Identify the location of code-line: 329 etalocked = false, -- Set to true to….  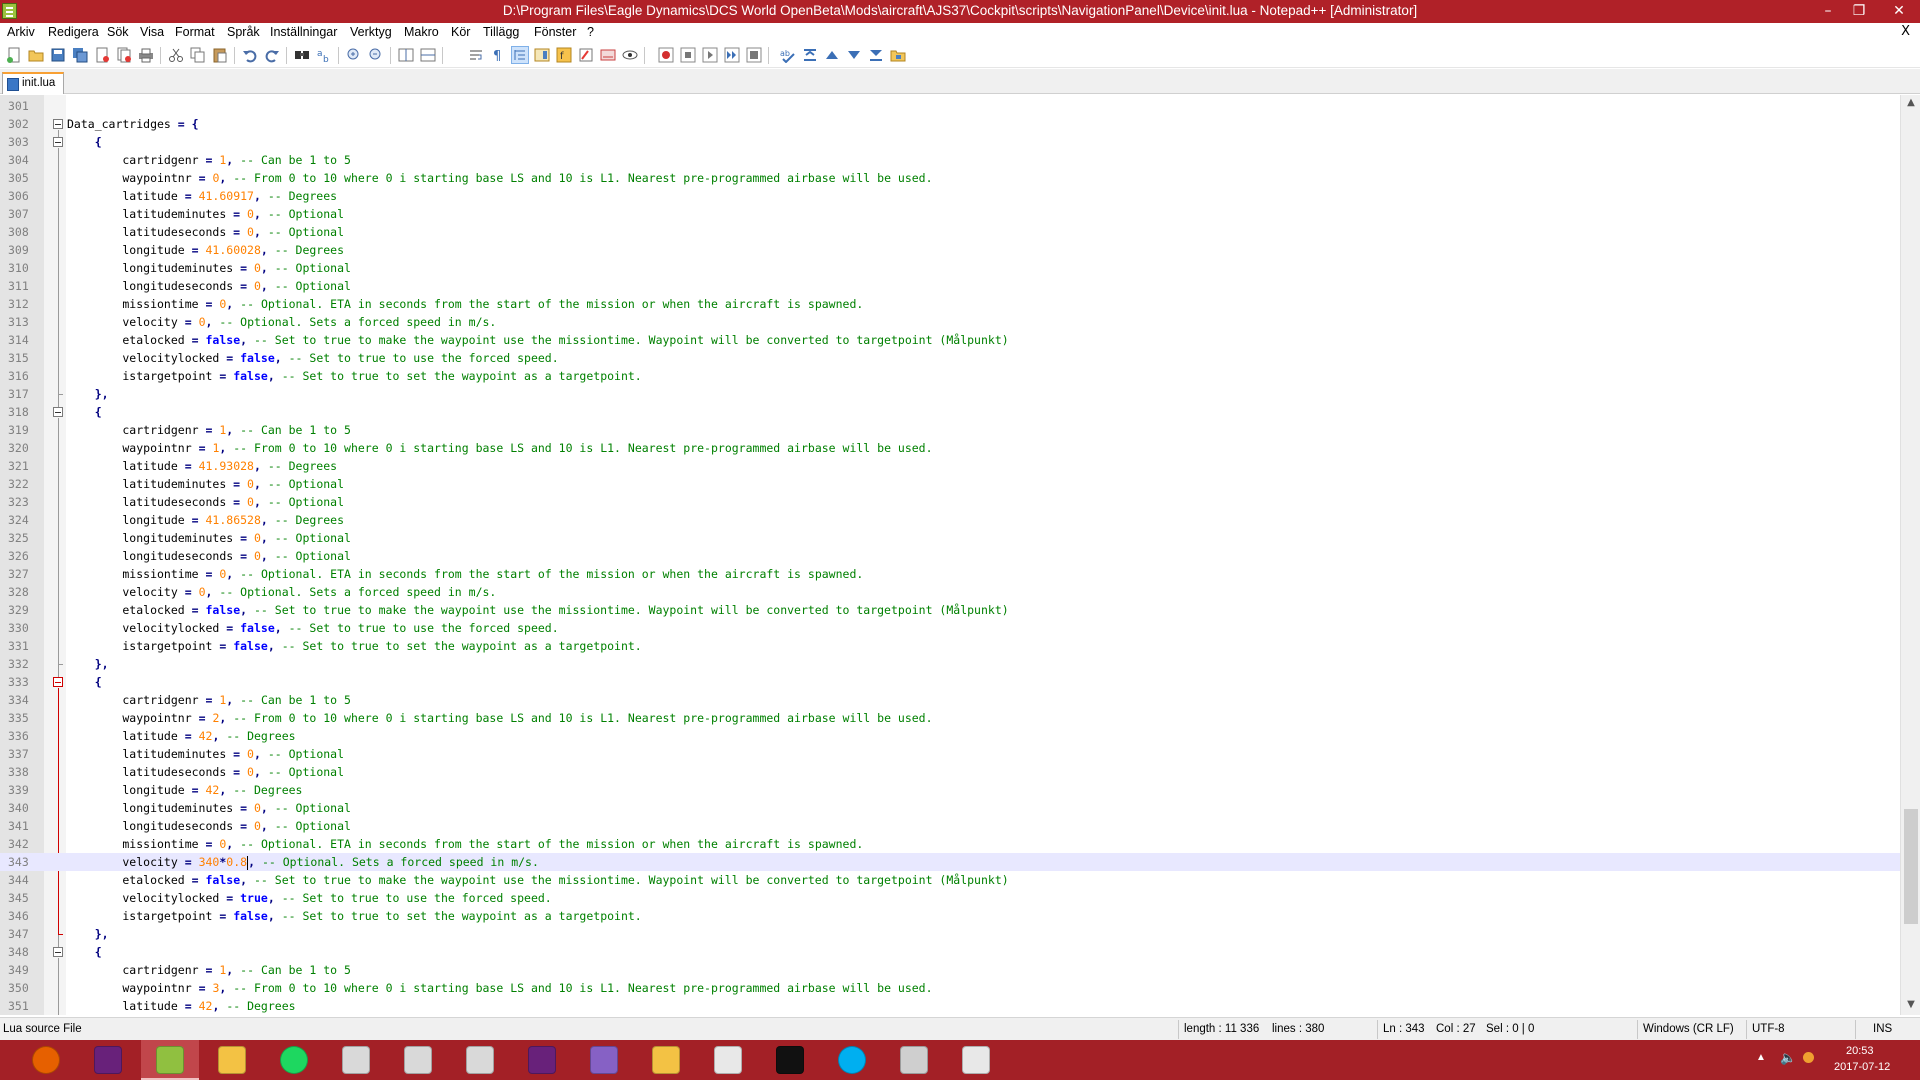
(950, 610).